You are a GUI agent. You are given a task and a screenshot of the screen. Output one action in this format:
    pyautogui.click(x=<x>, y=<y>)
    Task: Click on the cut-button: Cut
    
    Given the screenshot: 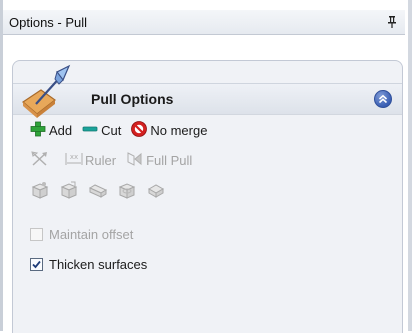 What is the action you would take?
    pyautogui.click(x=101, y=130)
    